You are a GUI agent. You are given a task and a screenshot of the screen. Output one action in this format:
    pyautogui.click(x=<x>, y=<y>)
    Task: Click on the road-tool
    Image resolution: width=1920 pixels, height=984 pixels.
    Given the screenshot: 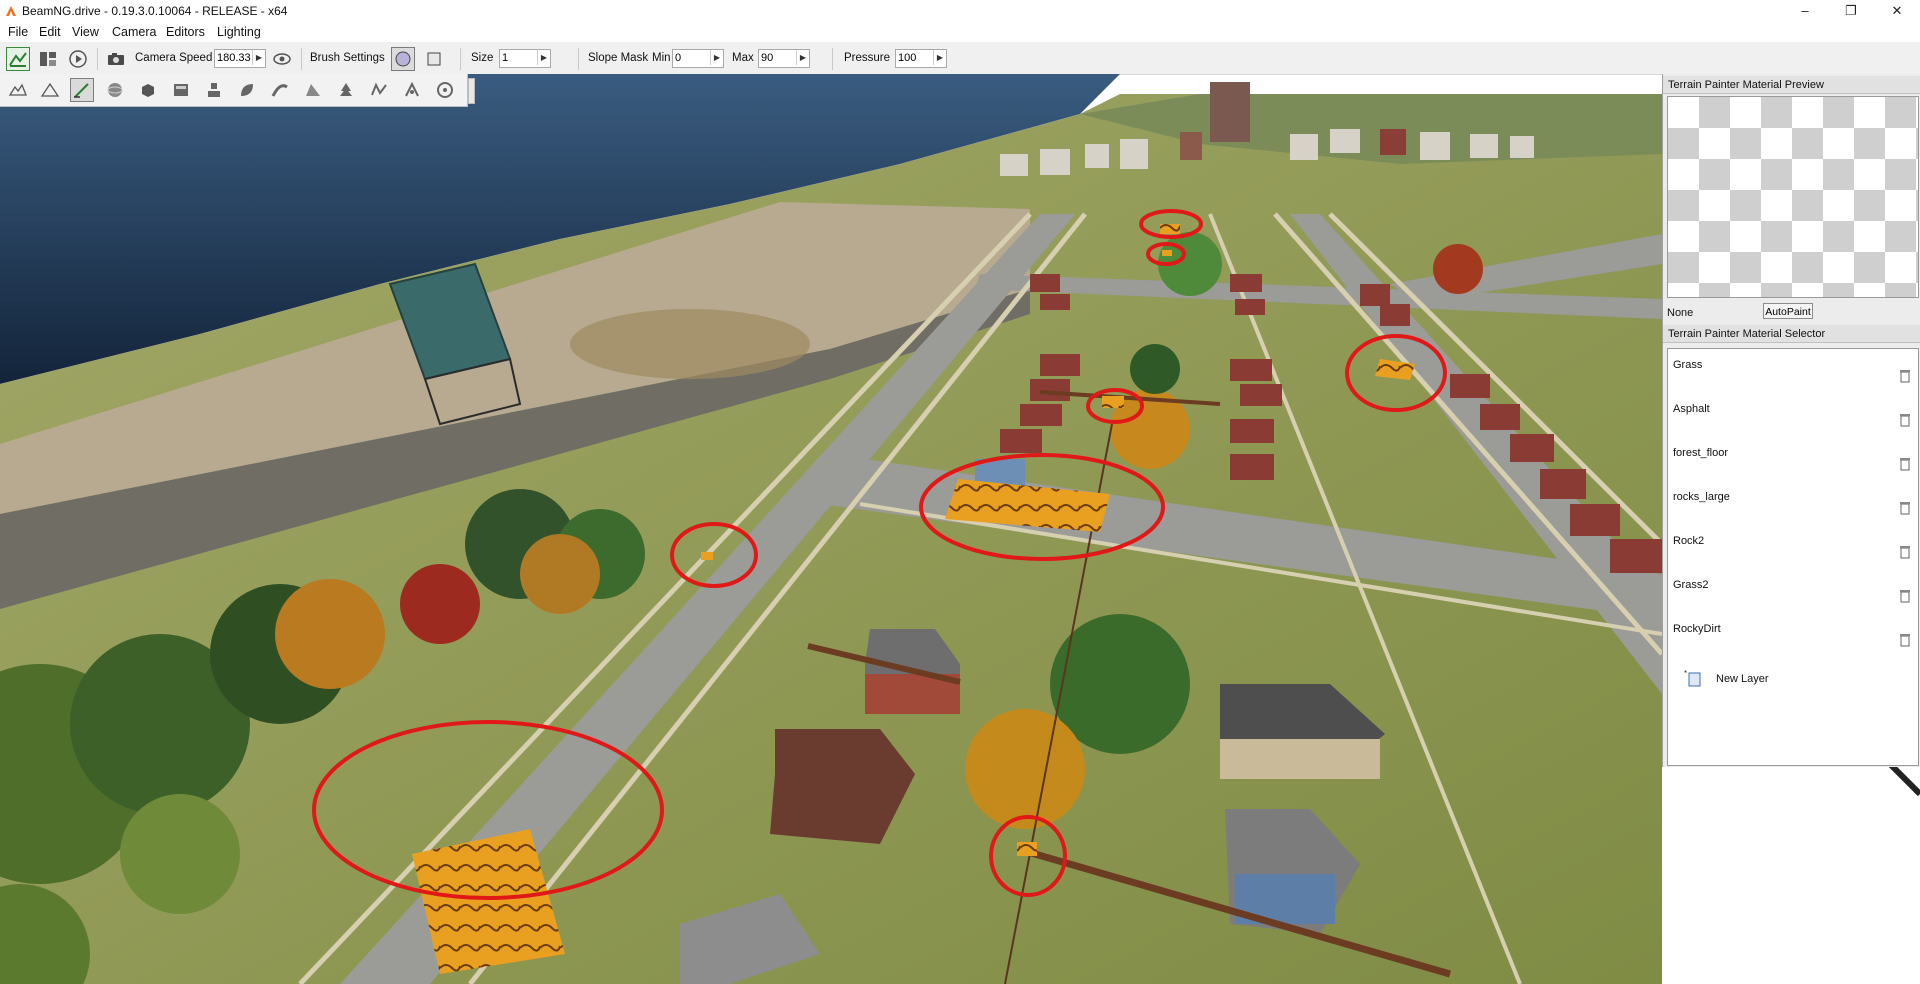 What is the action you would take?
    pyautogui.click(x=214, y=90)
    